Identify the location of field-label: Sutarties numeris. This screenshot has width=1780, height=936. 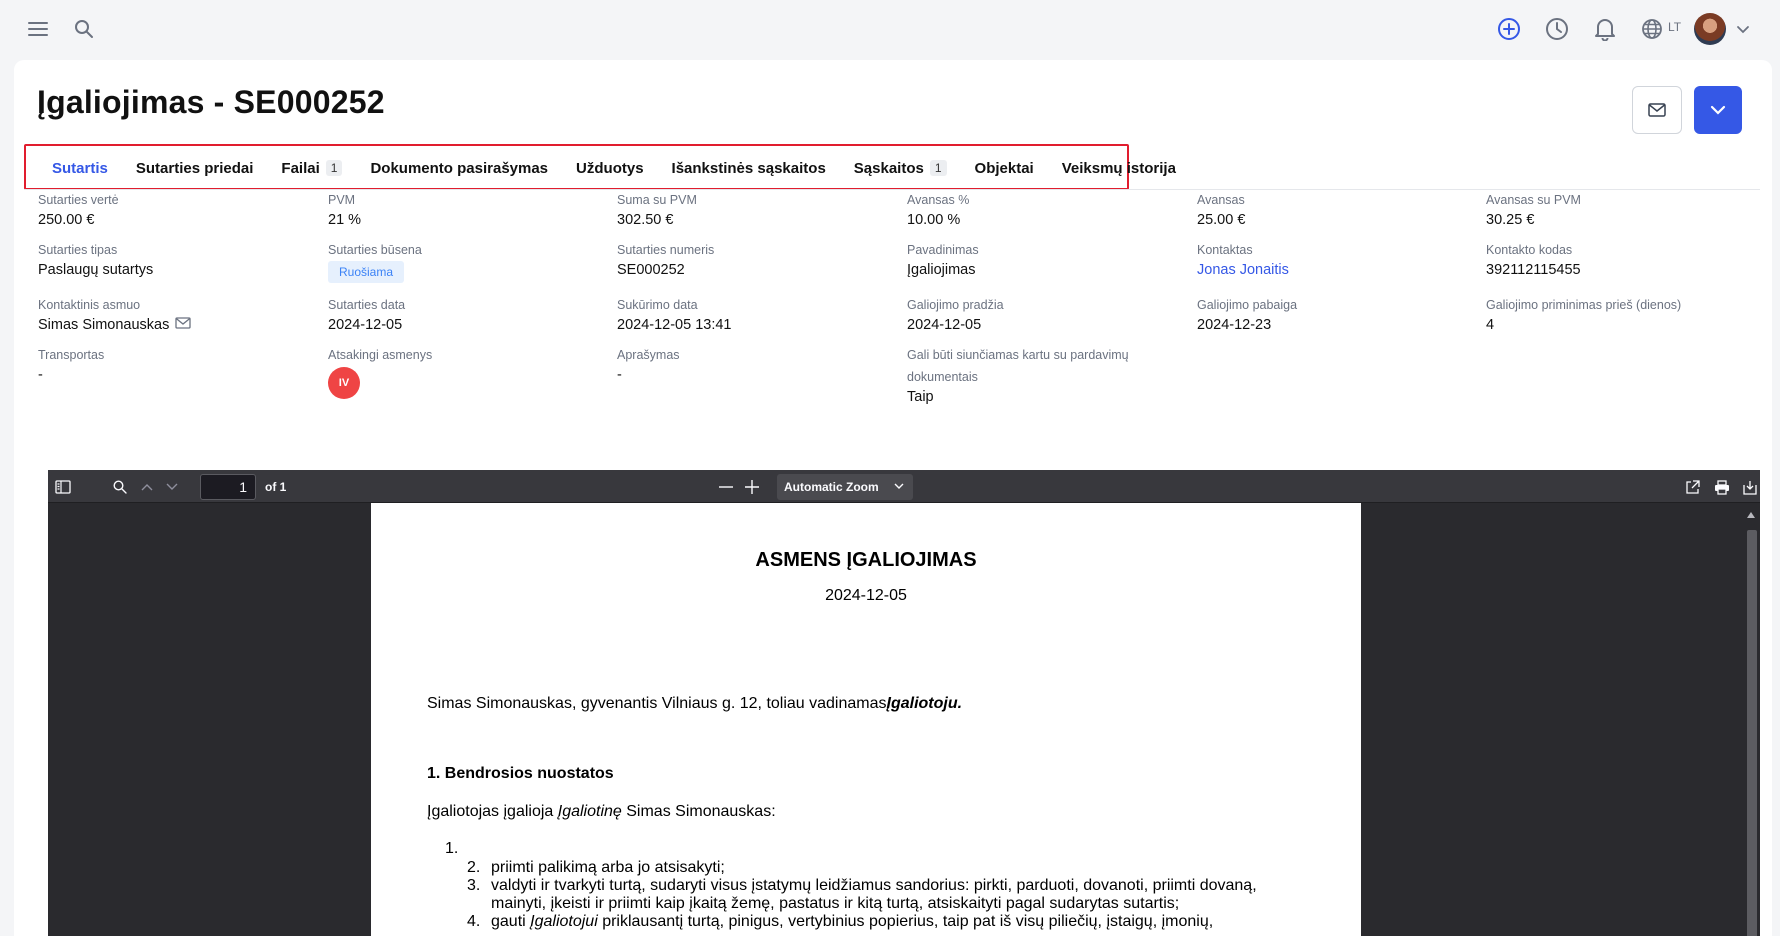
(666, 250).